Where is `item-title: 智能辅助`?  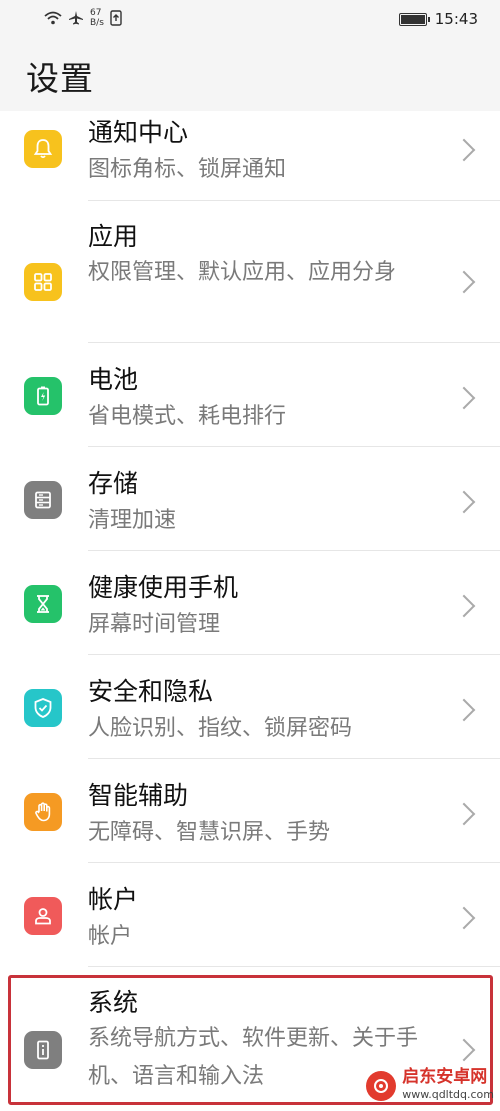 item-title: 智能辅助 is located at coordinates (138, 795).